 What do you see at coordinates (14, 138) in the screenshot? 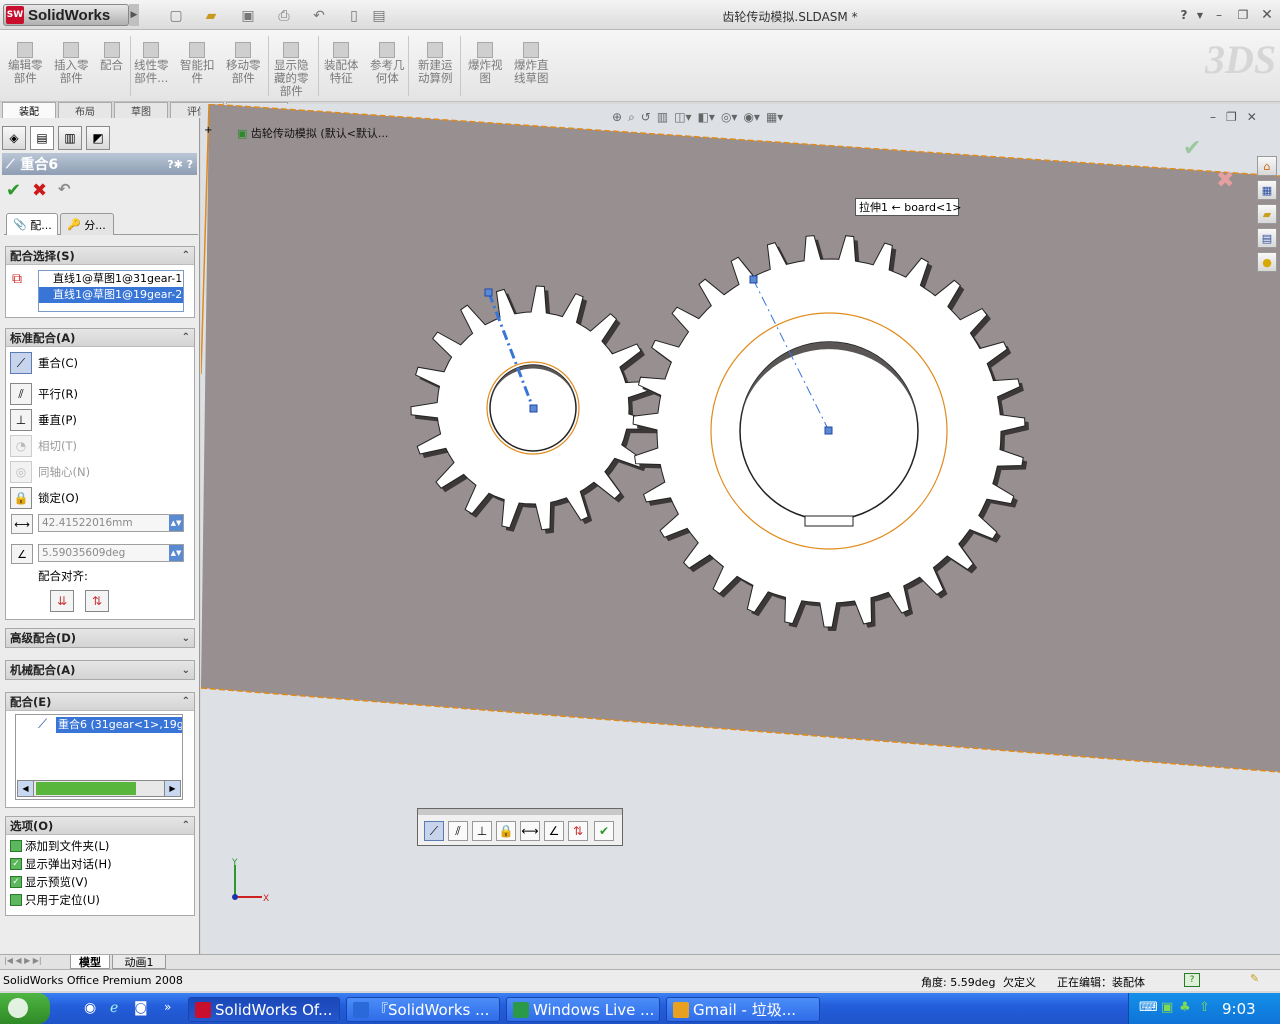
I see `feature-tree-icon: ◈` at bounding box center [14, 138].